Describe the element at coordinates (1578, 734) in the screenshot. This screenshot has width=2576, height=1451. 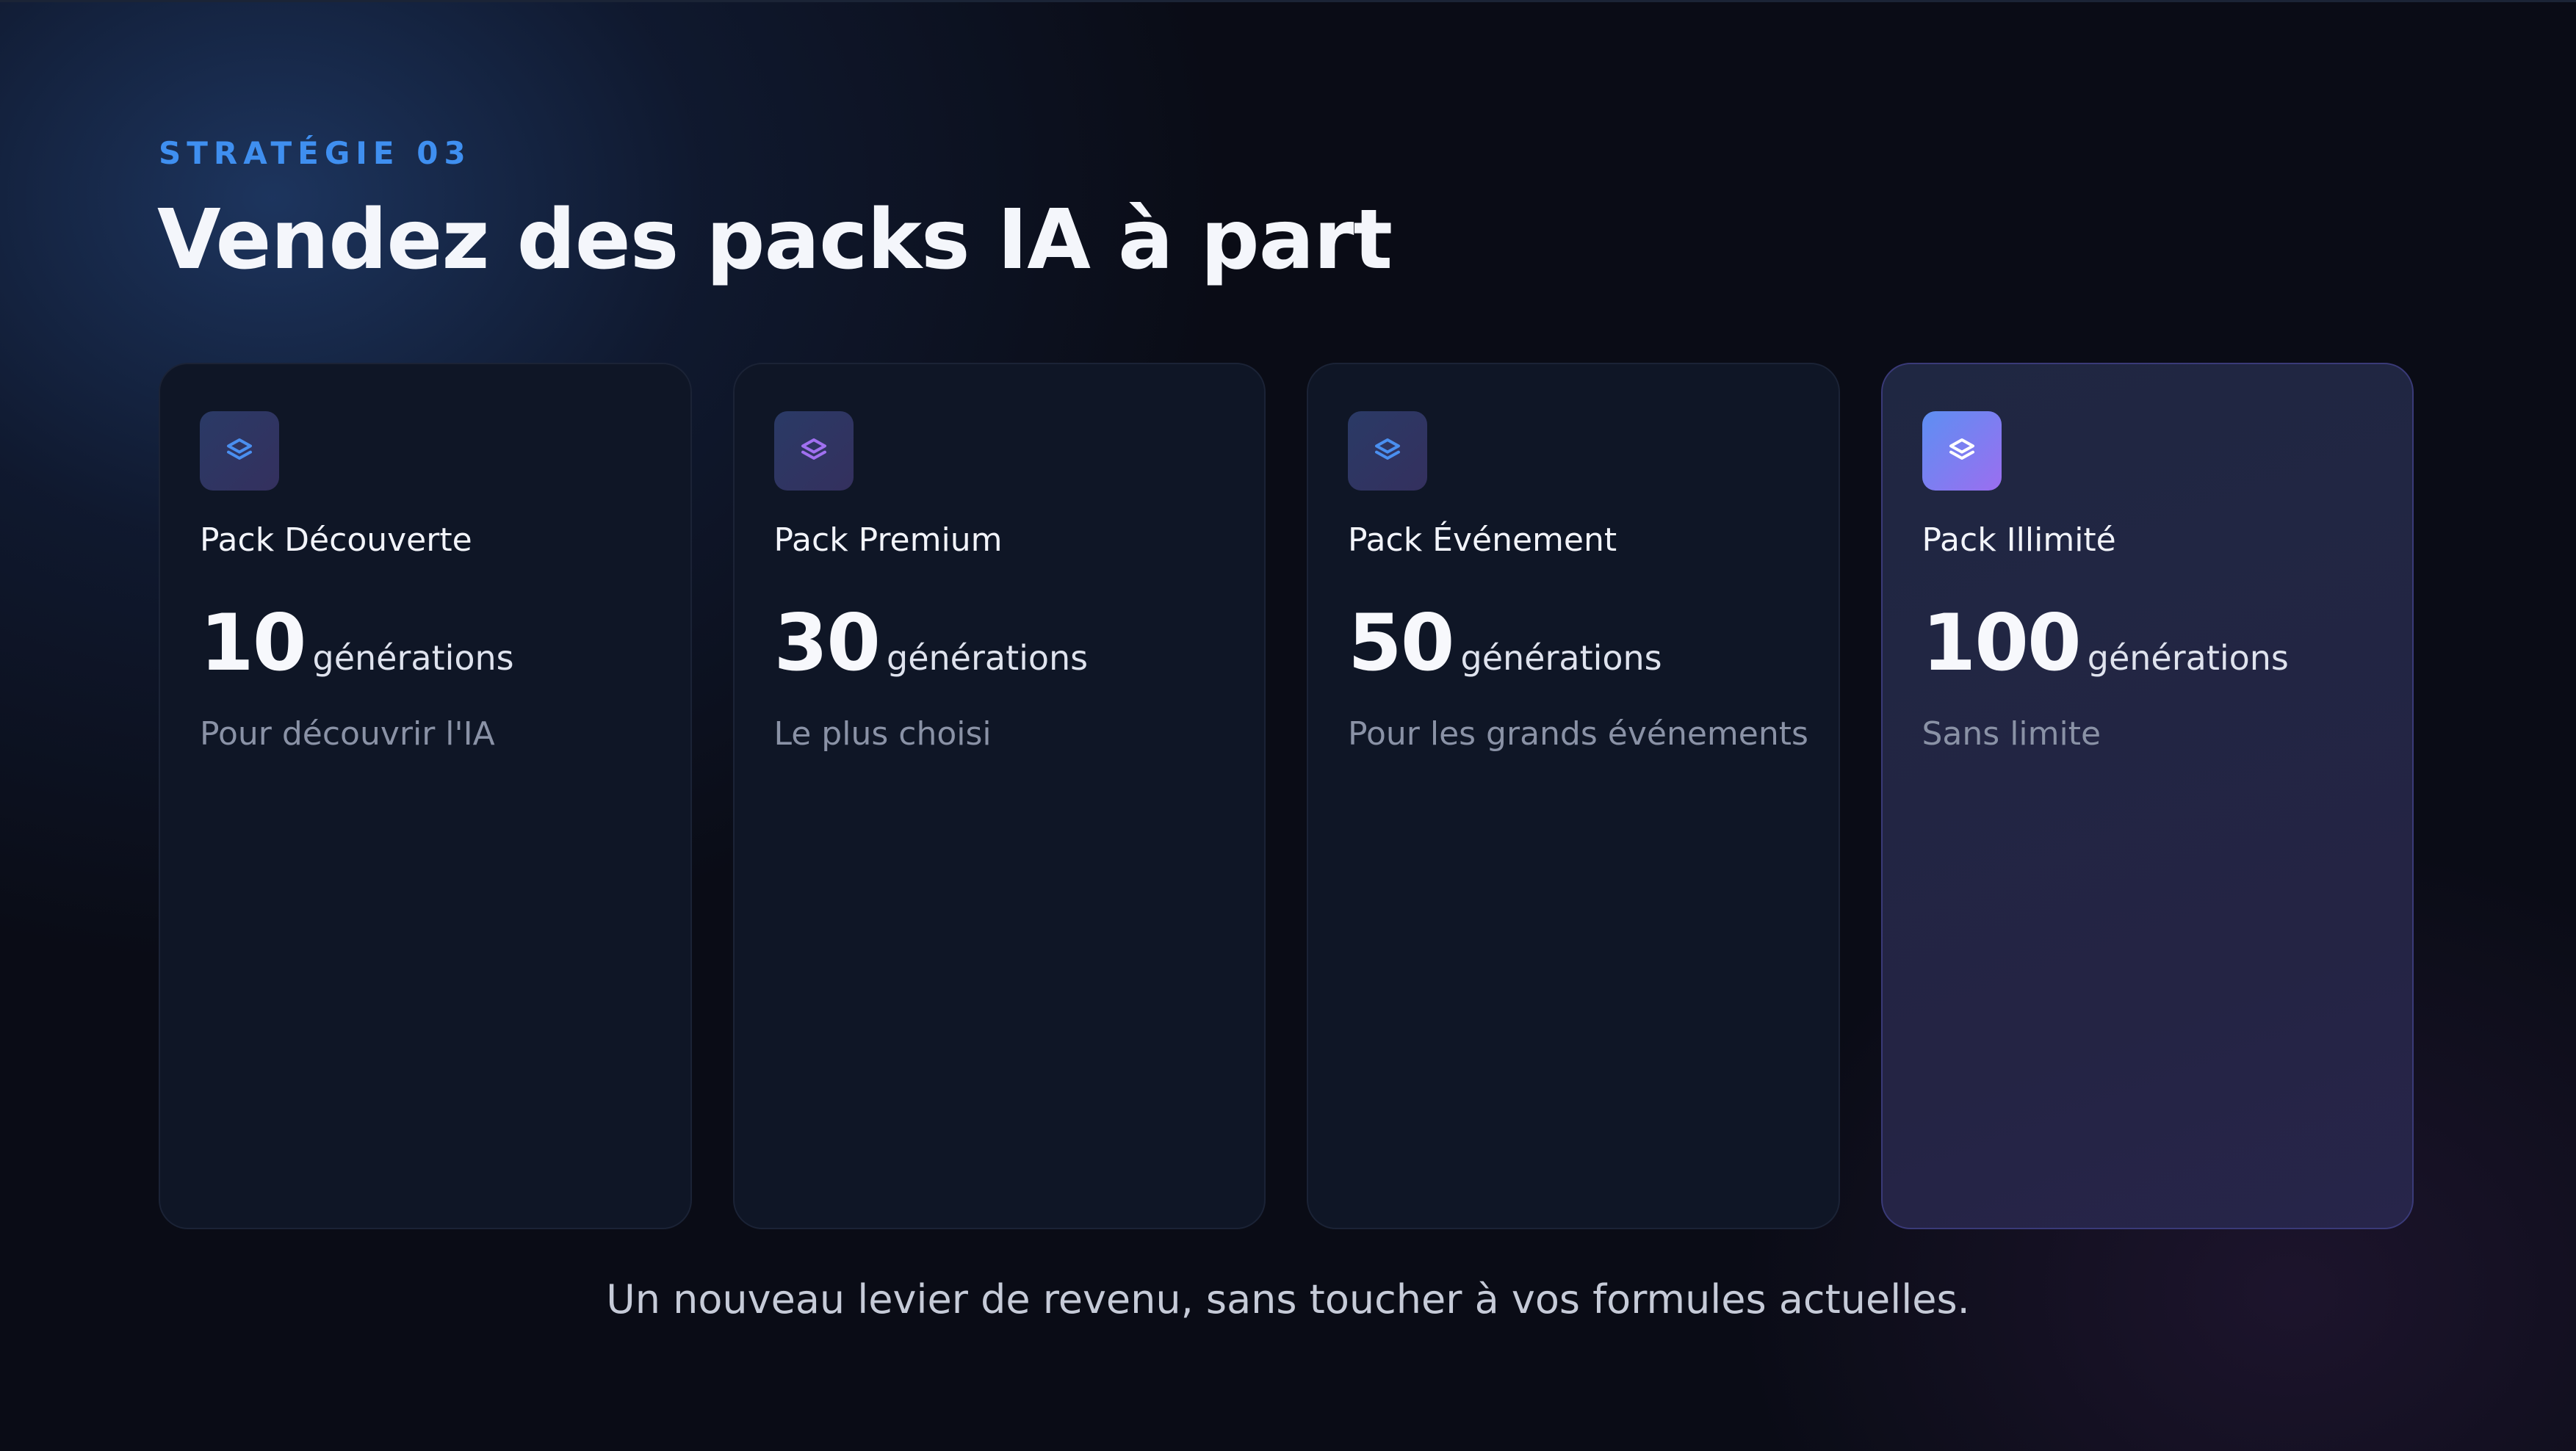
I see `pack-subtitle: Pour les grands événements` at that location.